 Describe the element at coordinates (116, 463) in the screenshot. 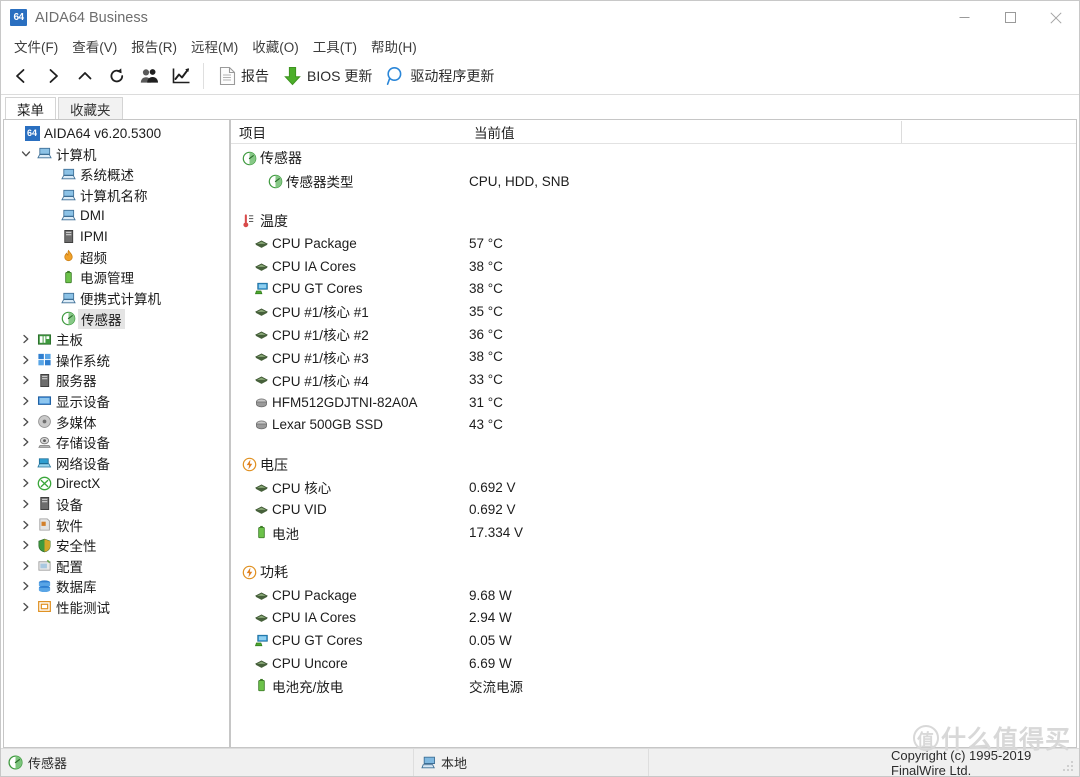

I see `sidebar-item-16: 网络设备` at that location.